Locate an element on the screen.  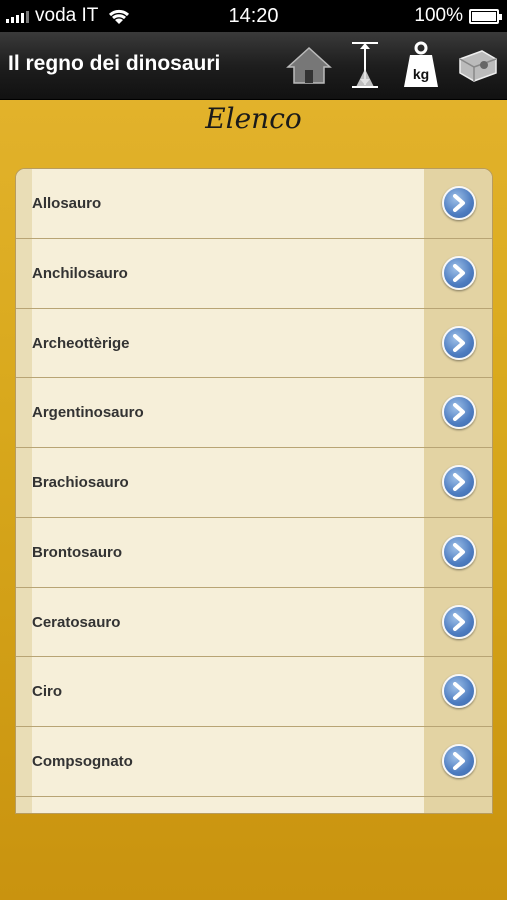
list-item: Argentinosauro is located at coordinates (254, 413).